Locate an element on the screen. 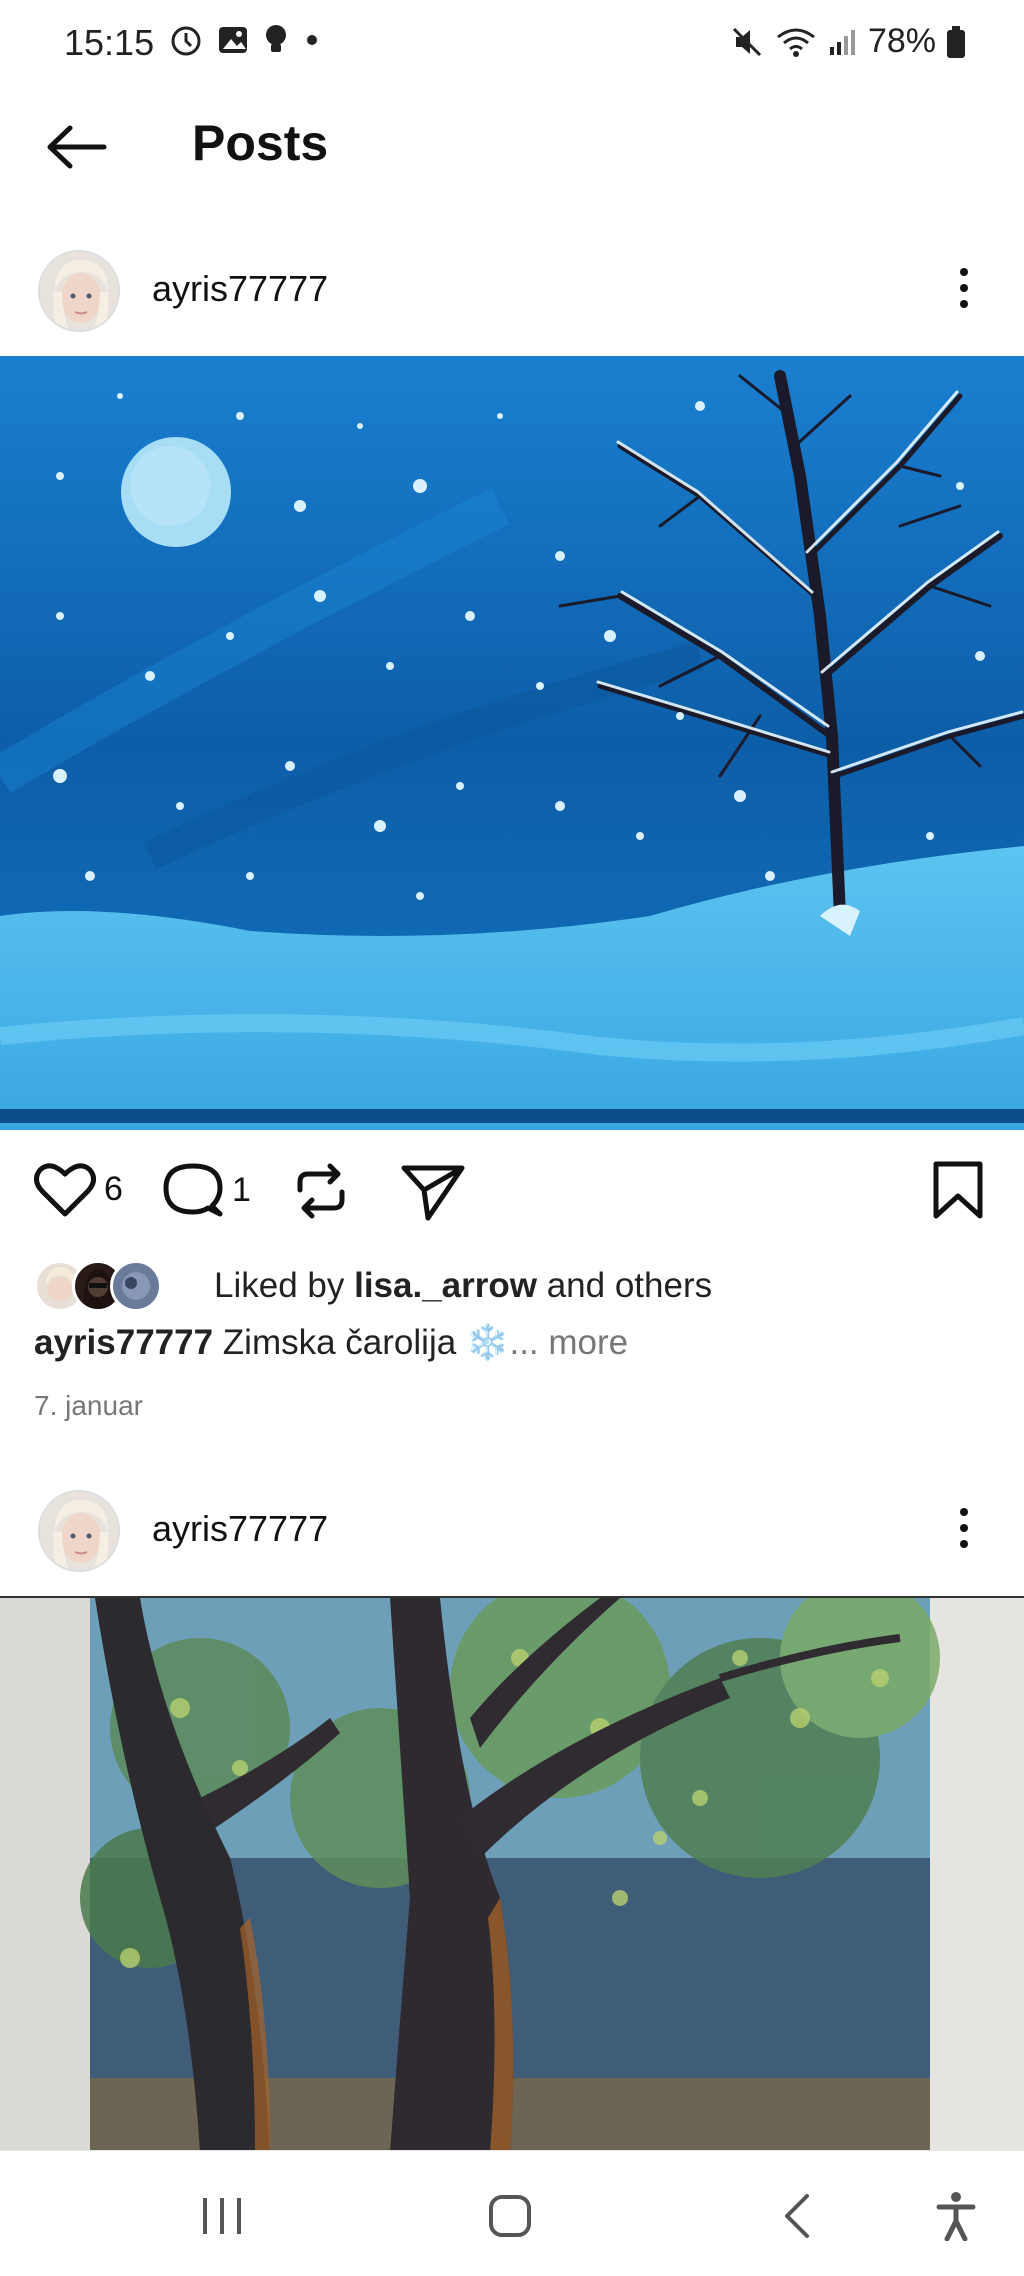  wifi-icon is located at coordinates (796, 42).